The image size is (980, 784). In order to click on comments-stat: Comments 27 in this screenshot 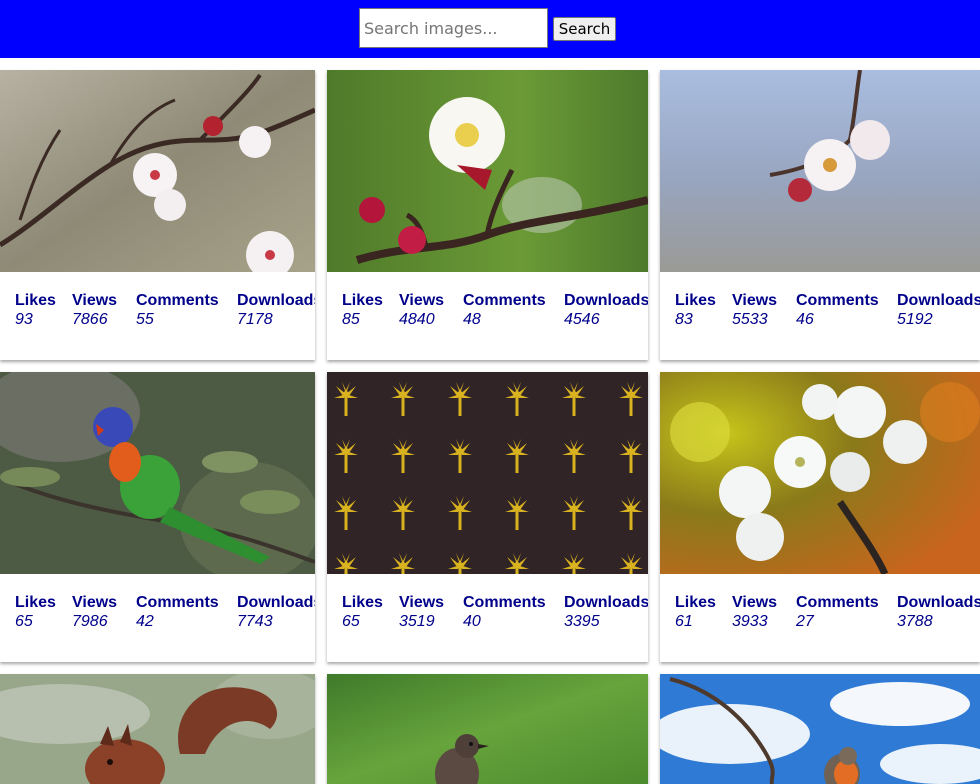, I will do `click(837, 612)`.